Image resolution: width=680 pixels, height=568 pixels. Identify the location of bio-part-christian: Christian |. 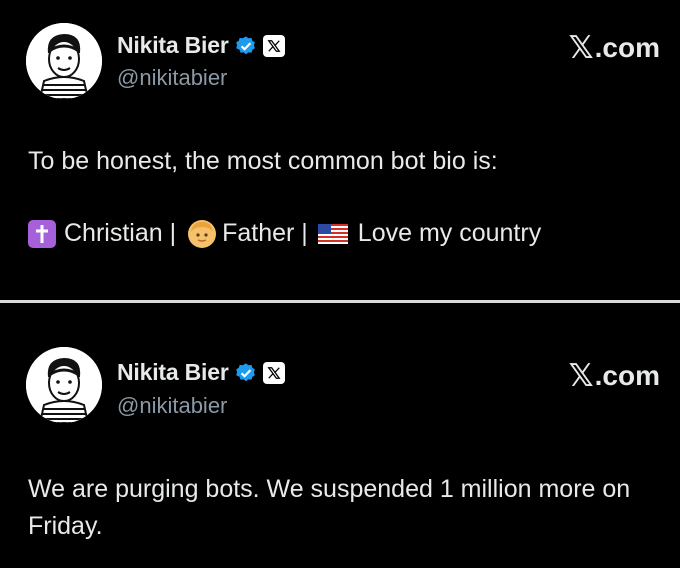
(120, 233).